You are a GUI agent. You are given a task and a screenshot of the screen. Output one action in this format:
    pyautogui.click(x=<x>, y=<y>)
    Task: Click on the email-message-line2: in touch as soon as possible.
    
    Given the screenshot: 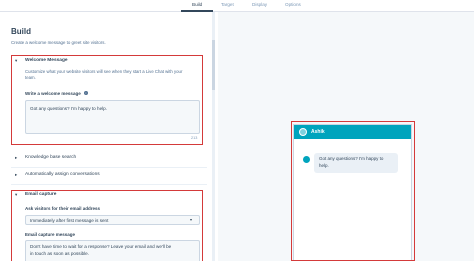 What is the action you would take?
    pyautogui.click(x=59, y=253)
    